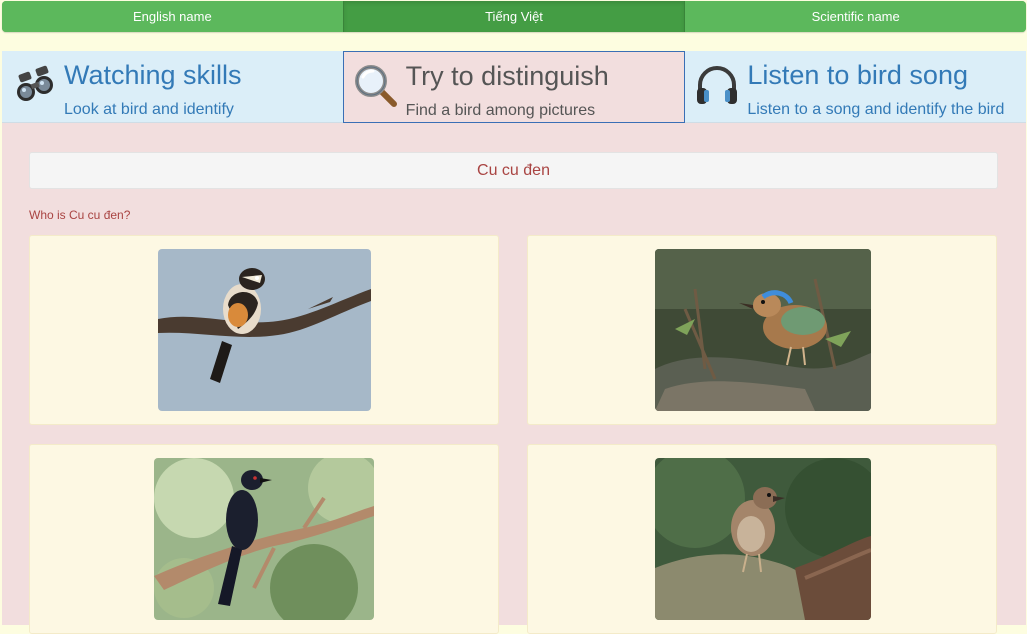  Describe the element at coordinates (80, 215) in the screenshot. I see `quiz-question: Who is Cu cu đen?` at that location.